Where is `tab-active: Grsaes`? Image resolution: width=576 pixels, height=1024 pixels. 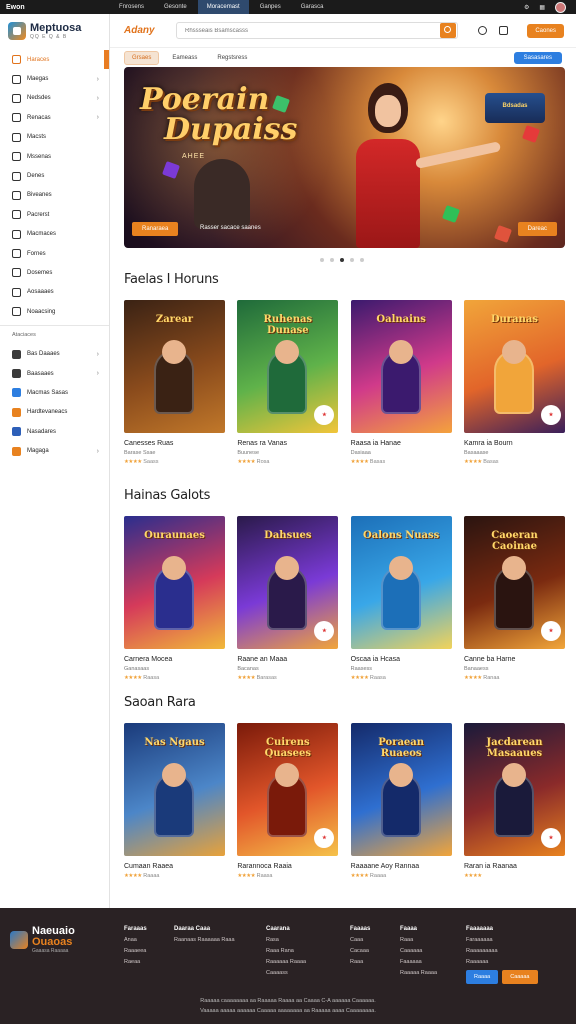
tab-active: Grsaes is located at coordinates (142, 58).